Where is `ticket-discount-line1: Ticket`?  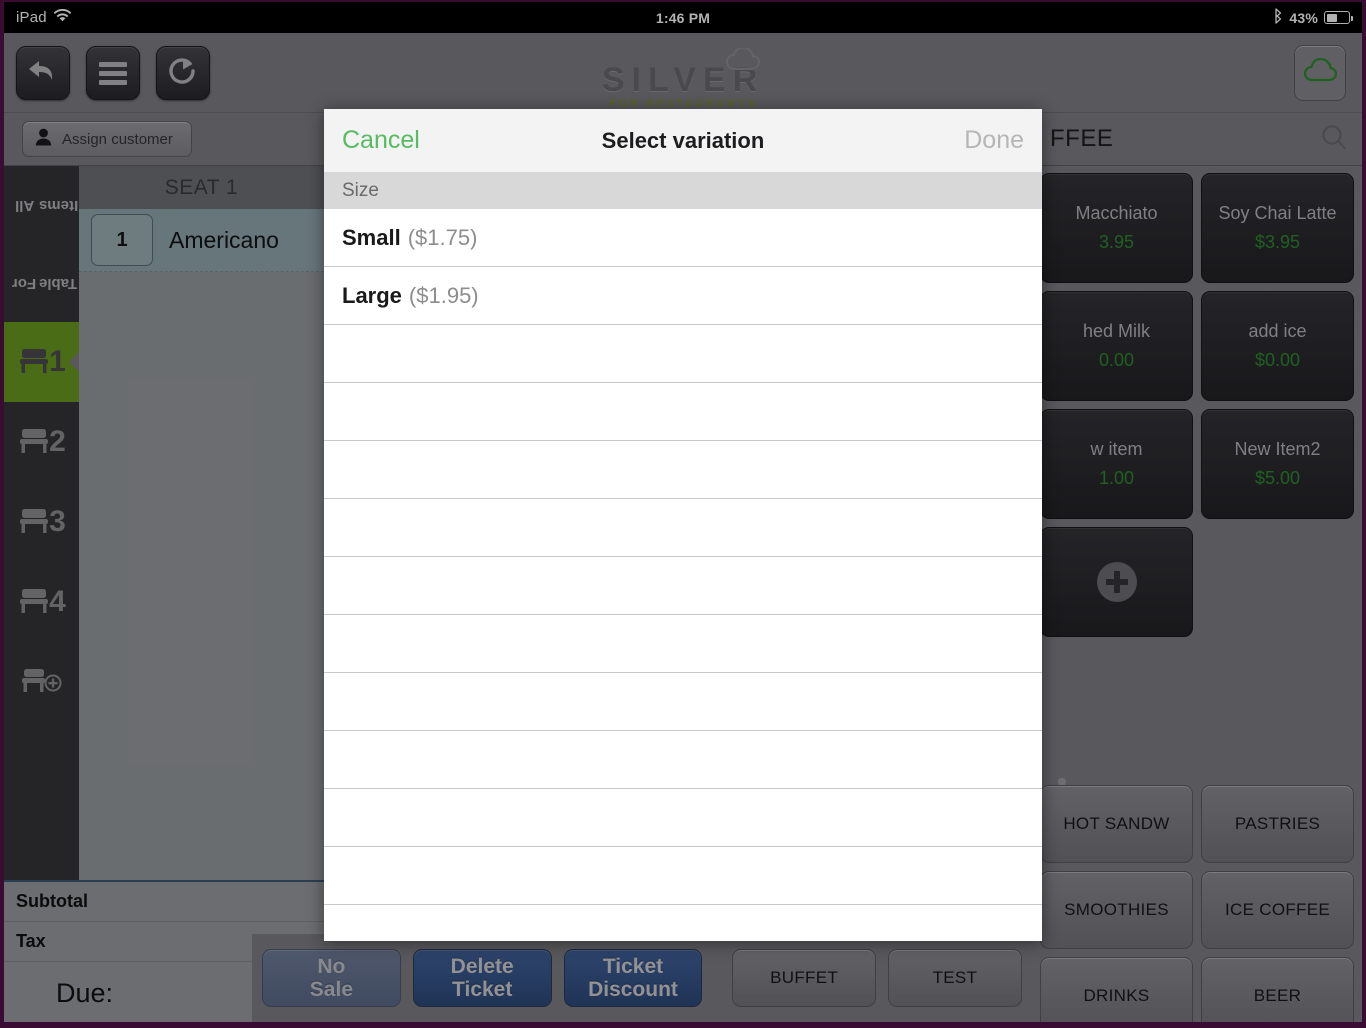 ticket-discount-line1: Ticket is located at coordinates (633, 966).